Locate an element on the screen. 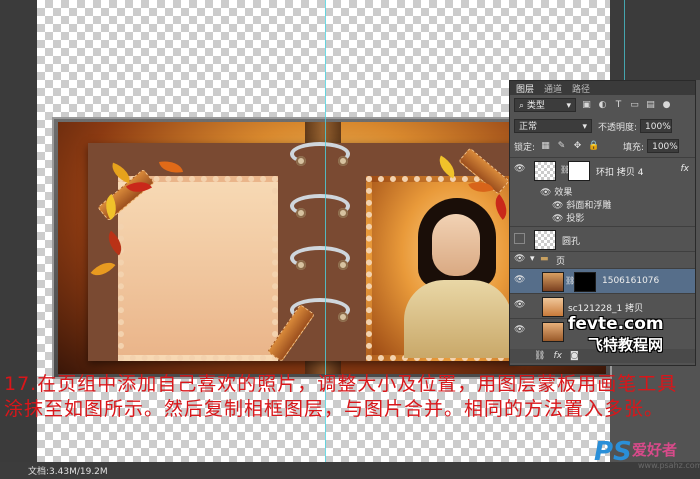 This screenshot has height=479, width=700. group-name: 页 is located at coordinates (561, 262).